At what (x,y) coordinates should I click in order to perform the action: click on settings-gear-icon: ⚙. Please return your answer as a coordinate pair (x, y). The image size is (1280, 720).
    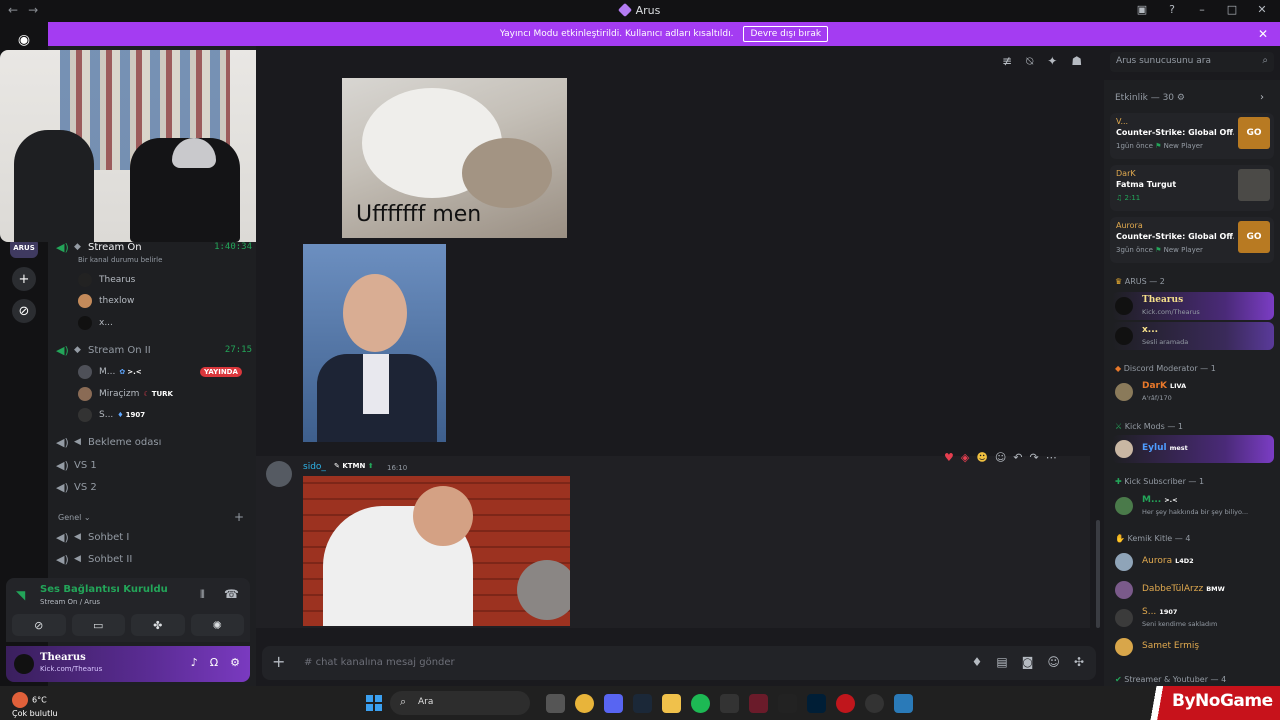
    Looking at the image, I should click on (235, 662).